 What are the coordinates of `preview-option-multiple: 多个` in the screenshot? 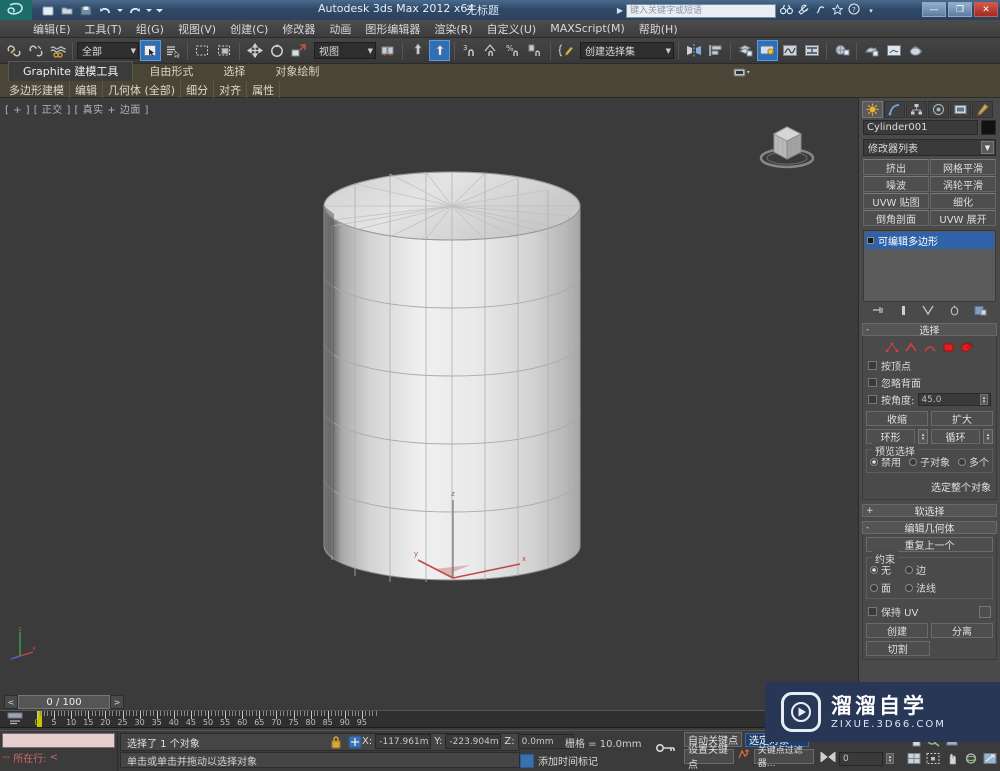 It's located at (973, 461).